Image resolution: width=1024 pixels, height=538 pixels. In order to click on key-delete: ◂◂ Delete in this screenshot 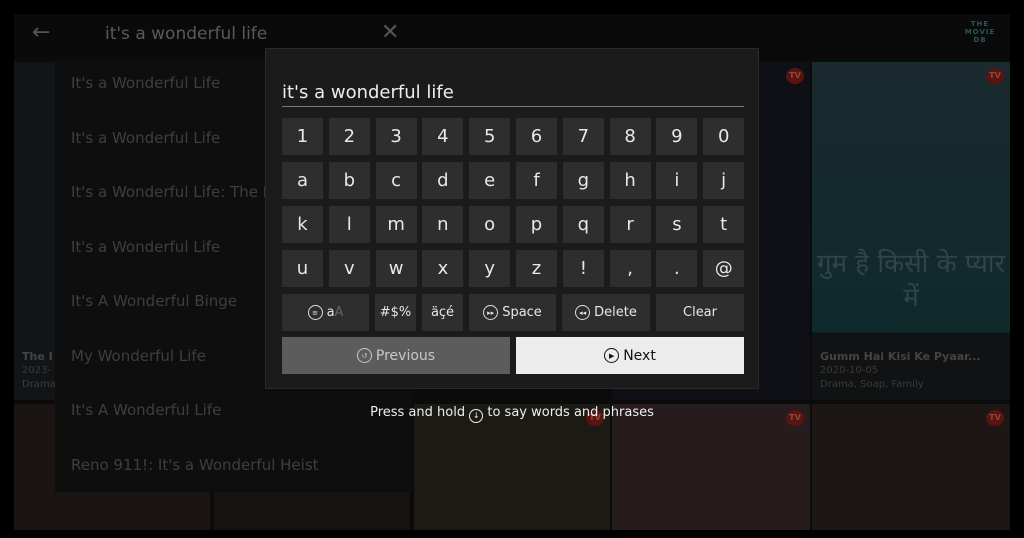, I will do `click(606, 312)`.